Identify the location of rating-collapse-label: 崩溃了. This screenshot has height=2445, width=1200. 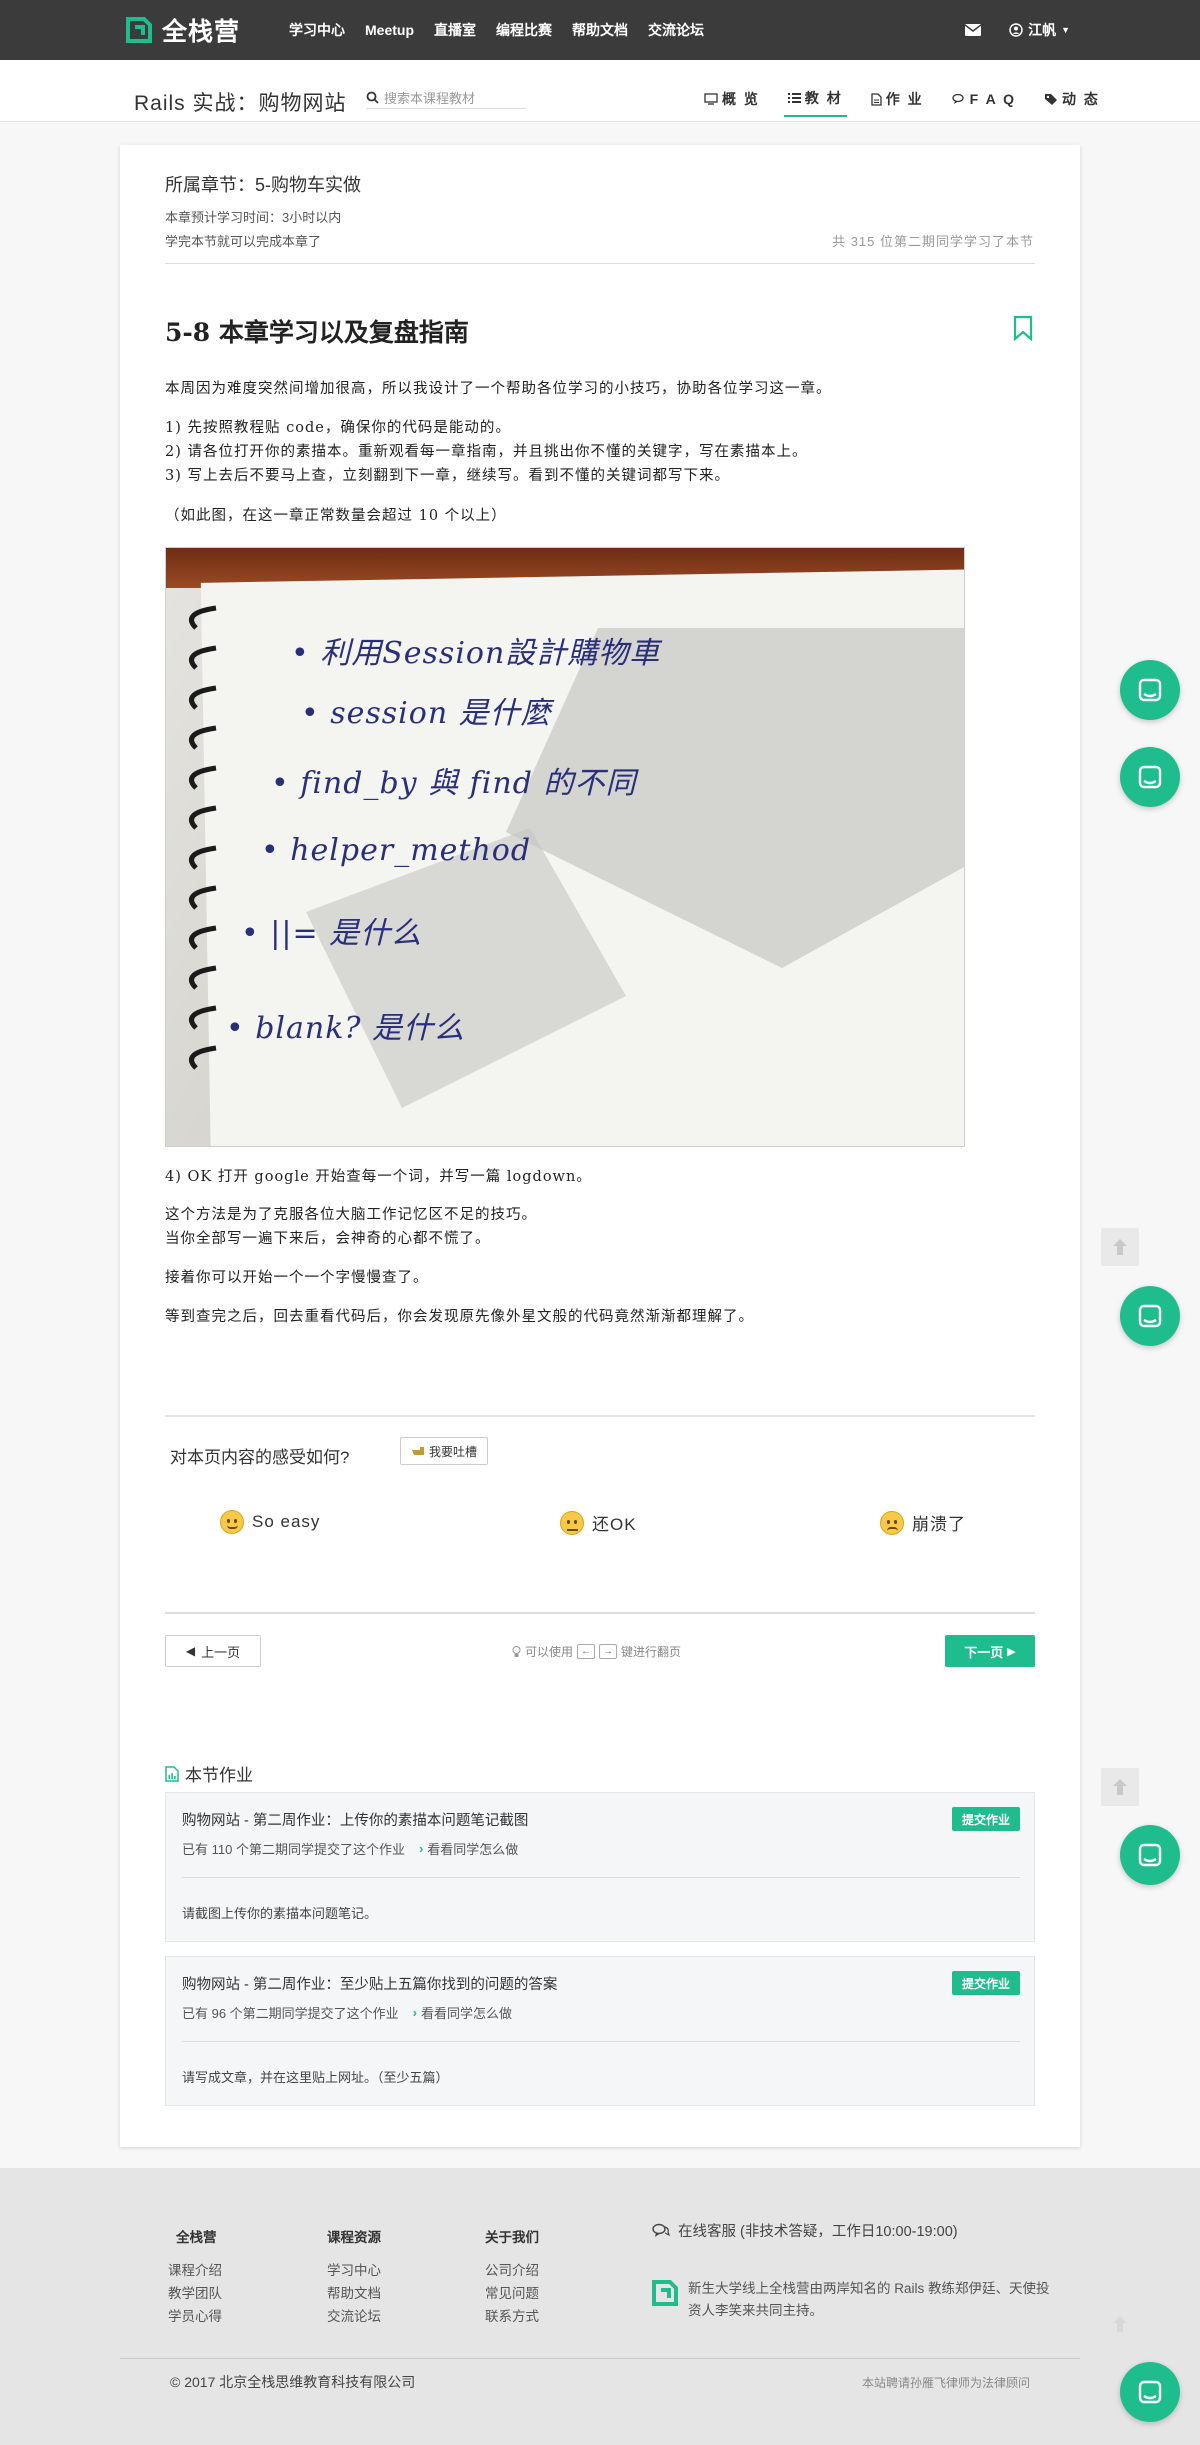
(939, 1524).